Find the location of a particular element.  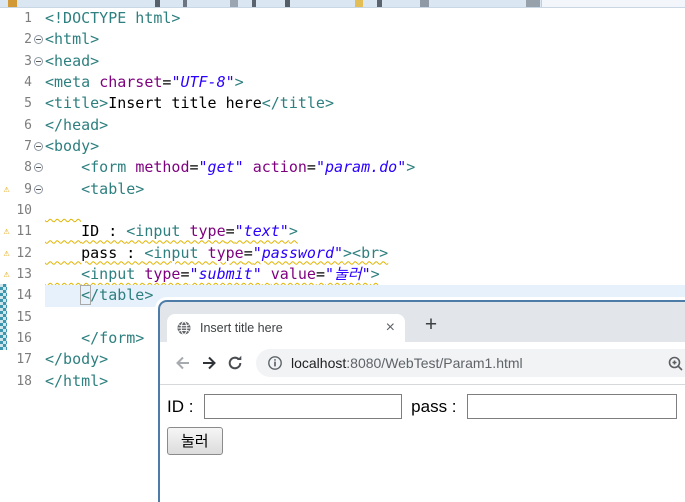

code-line-3: 3 <head> is located at coordinates (342, 61).